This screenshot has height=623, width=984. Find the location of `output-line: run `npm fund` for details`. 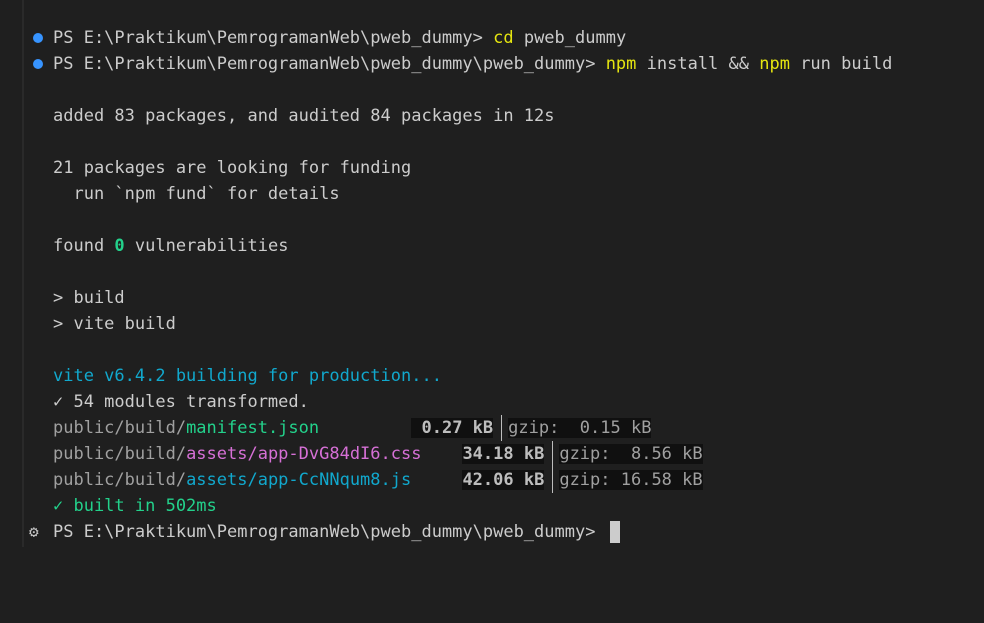

output-line: run `npm fund` for details is located at coordinates (169, 194).